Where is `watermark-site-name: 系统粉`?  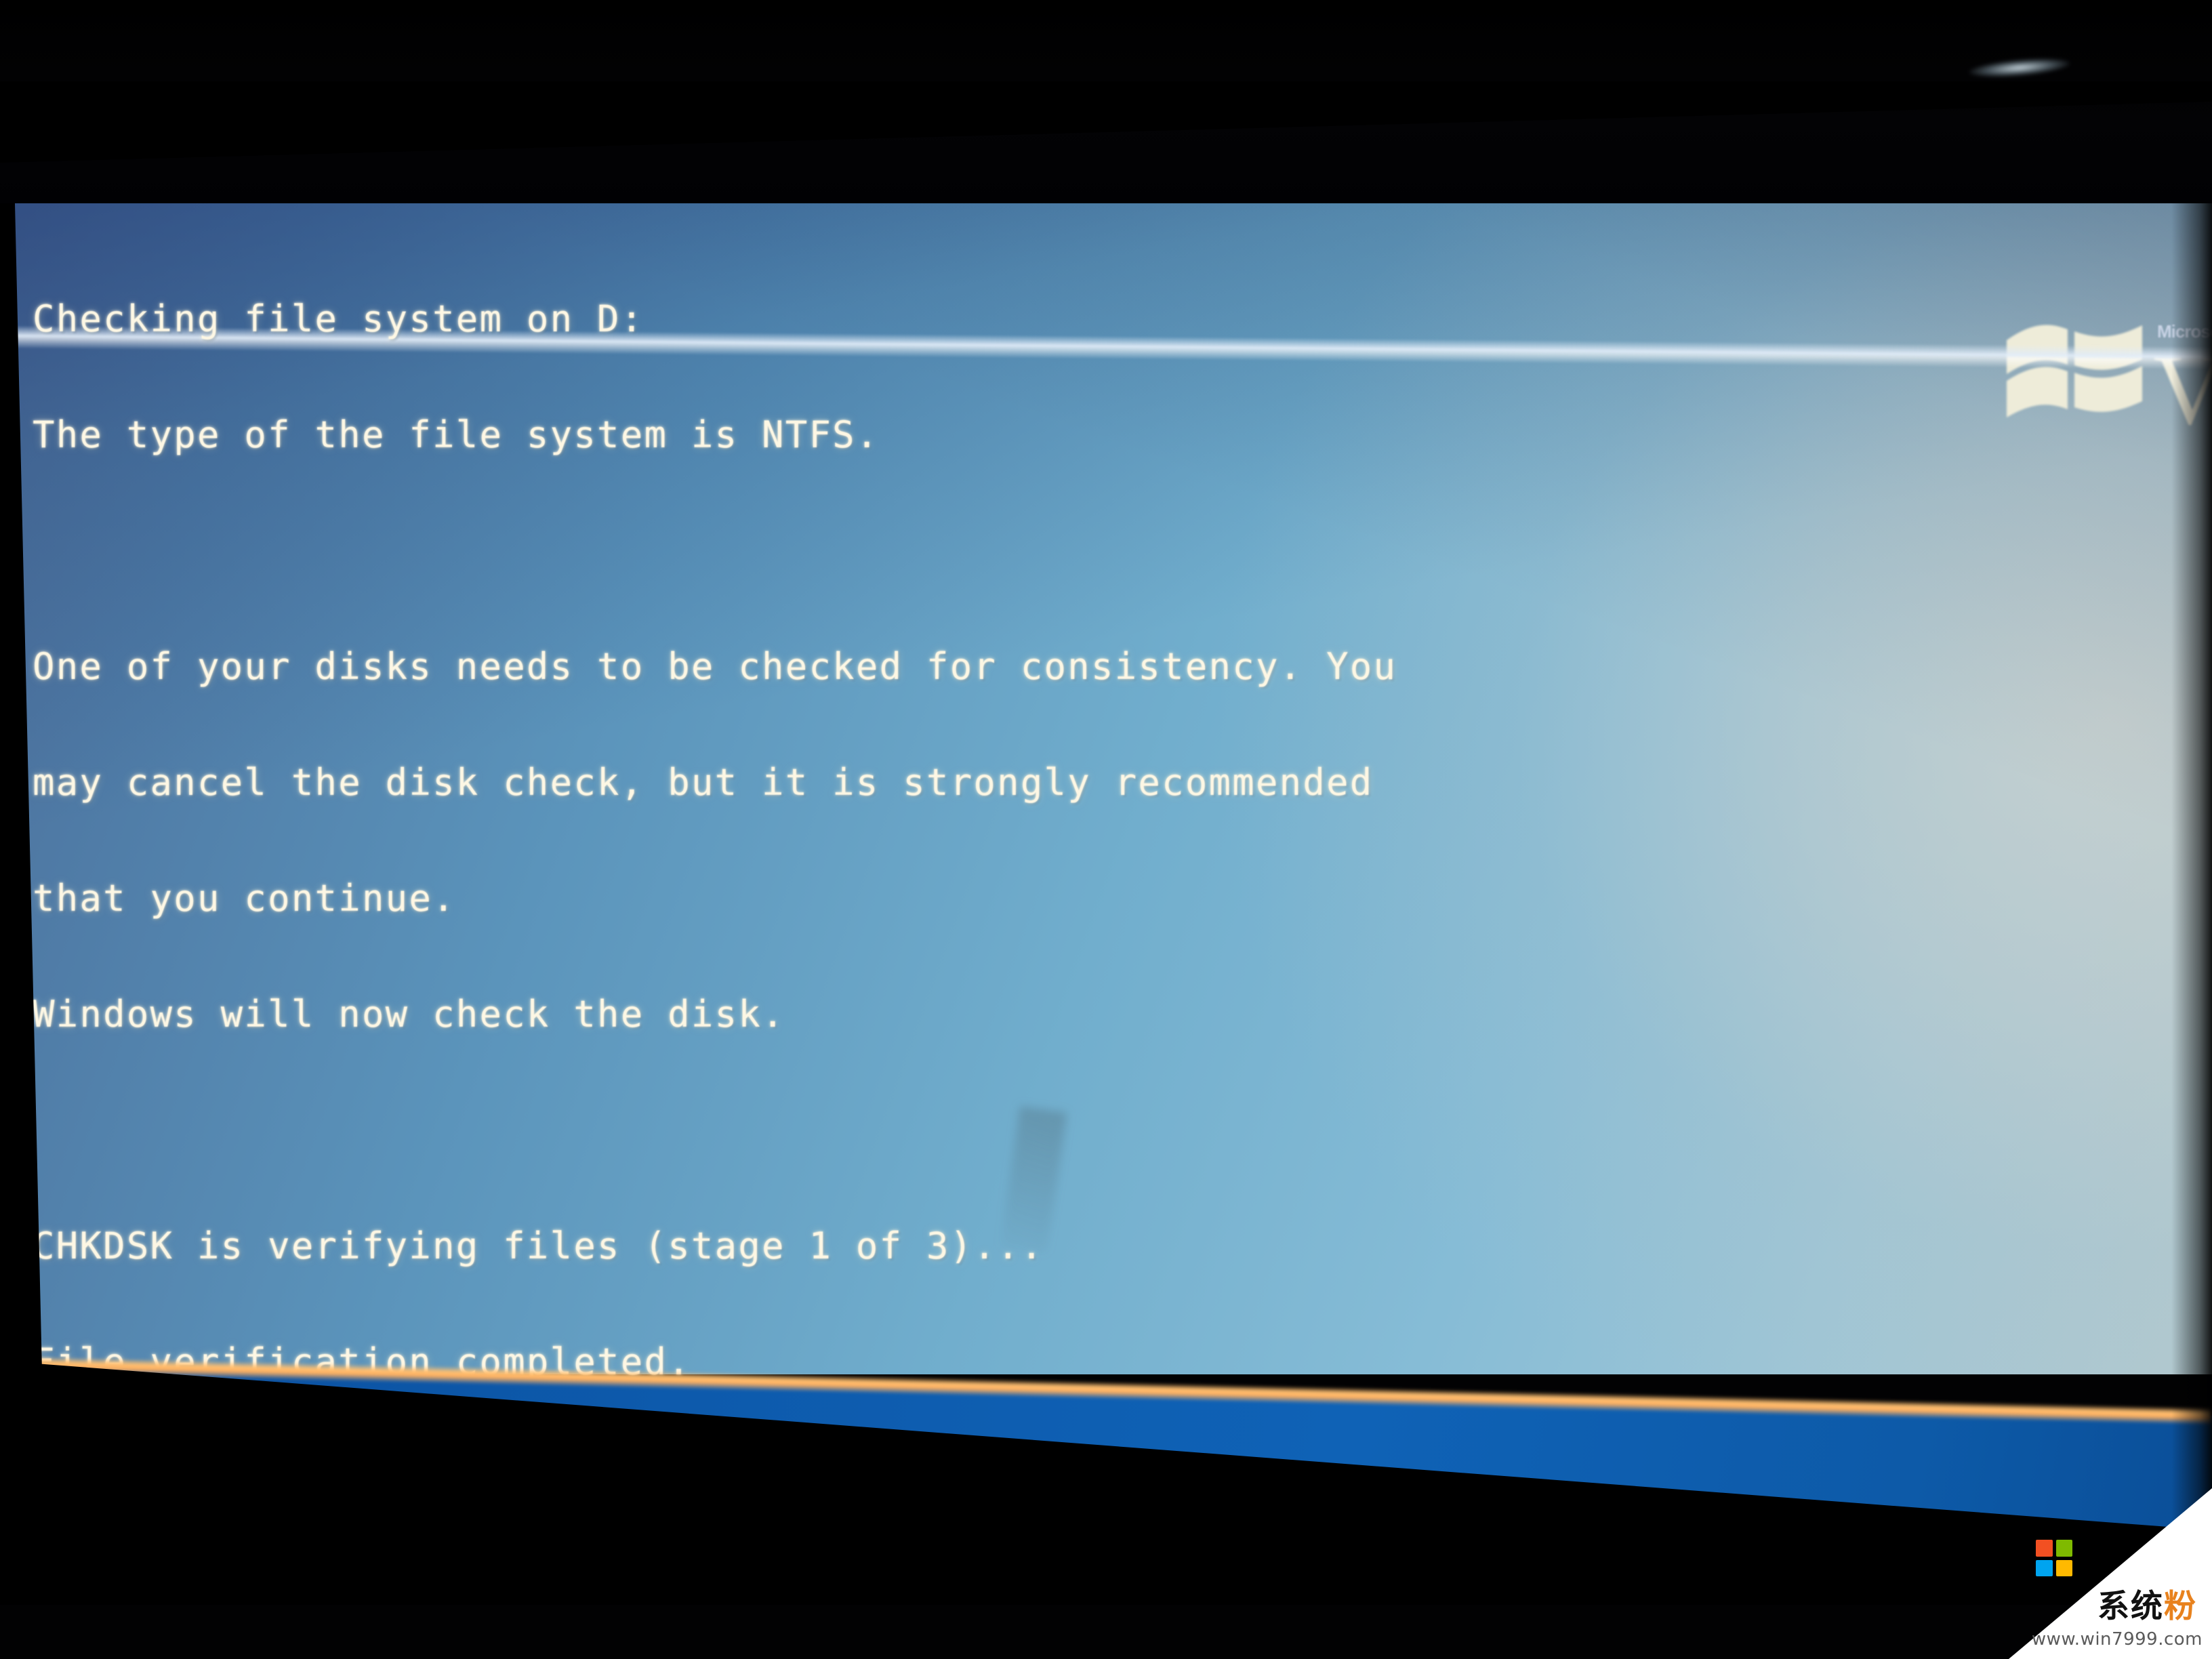 watermark-site-name: 系统粉 is located at coordinates (2147, 1607).